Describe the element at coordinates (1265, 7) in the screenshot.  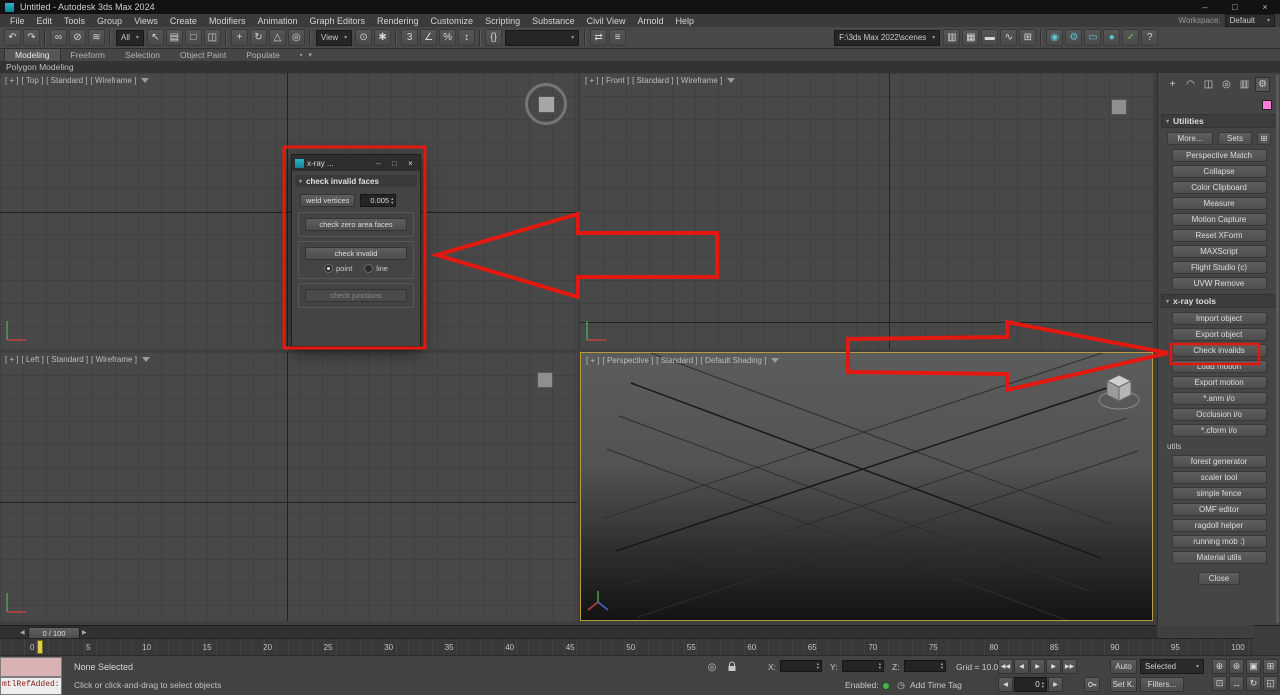
I see `close-button: ×` at that location.